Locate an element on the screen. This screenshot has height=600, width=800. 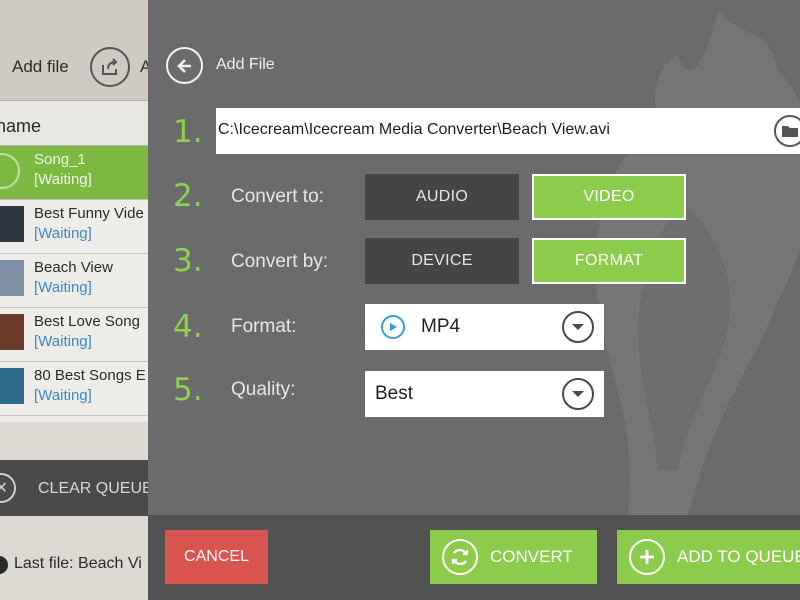
convert-button: CONVERT is located at coordinates (513, 557).